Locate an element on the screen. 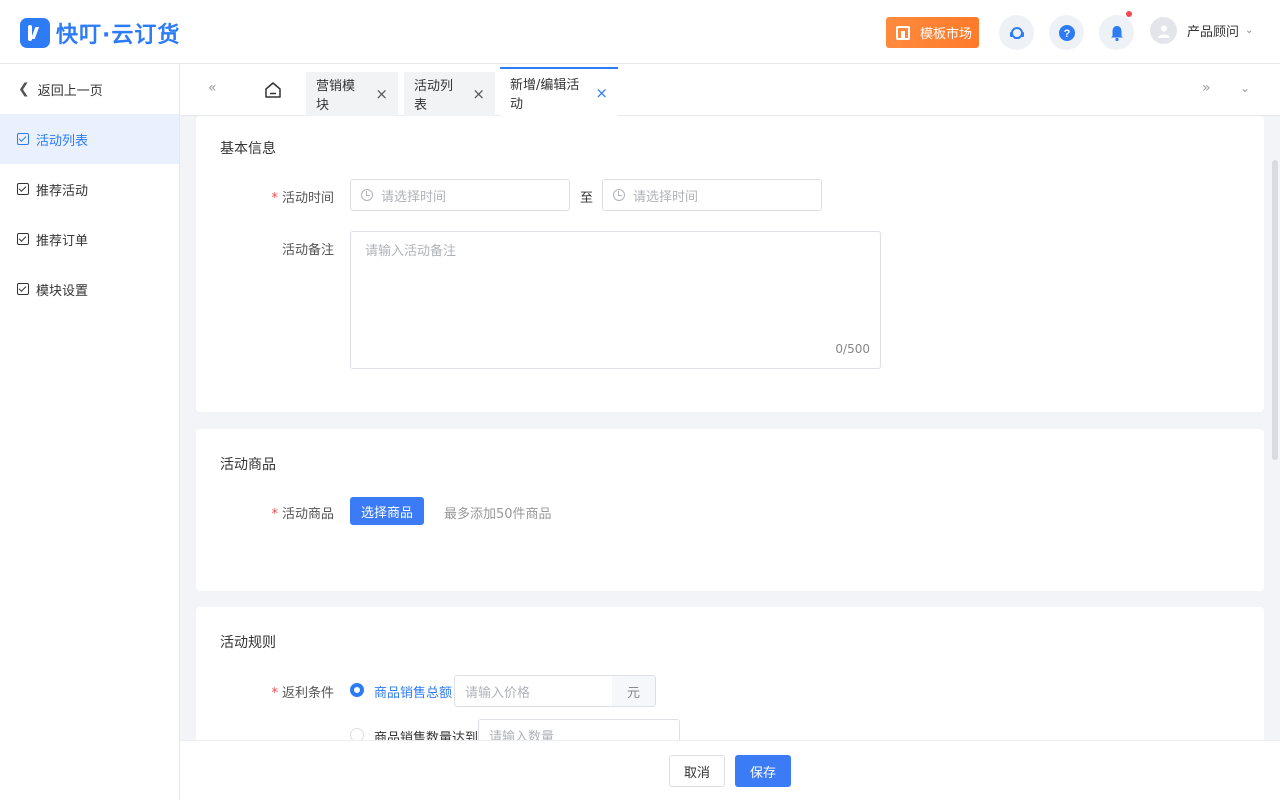  logo-icon is located at coordinates (35, 33).